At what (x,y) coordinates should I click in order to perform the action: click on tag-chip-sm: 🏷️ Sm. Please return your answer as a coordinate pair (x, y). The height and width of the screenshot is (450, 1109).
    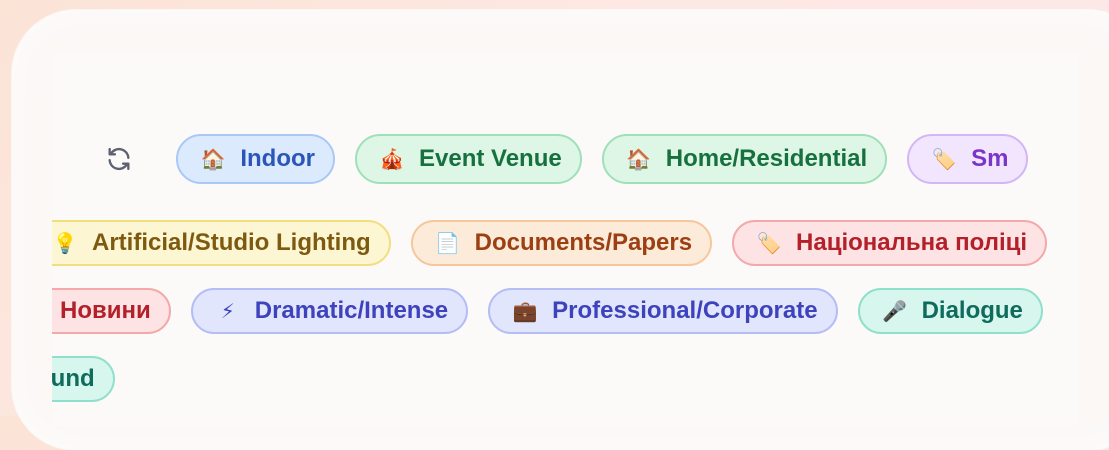
    Looking at the image, I should click on (968, 159).